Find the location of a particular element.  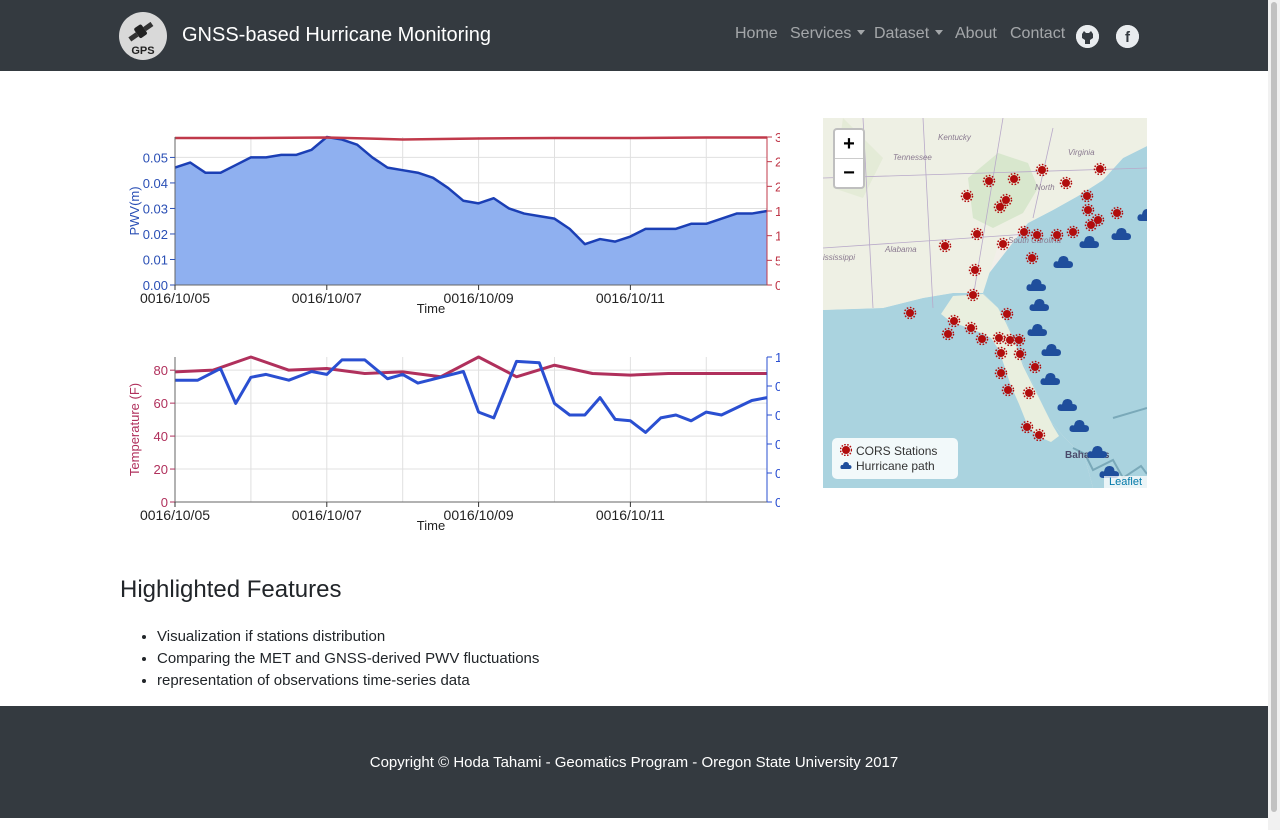

series-line-pressure is located at coordinates (471, 138).